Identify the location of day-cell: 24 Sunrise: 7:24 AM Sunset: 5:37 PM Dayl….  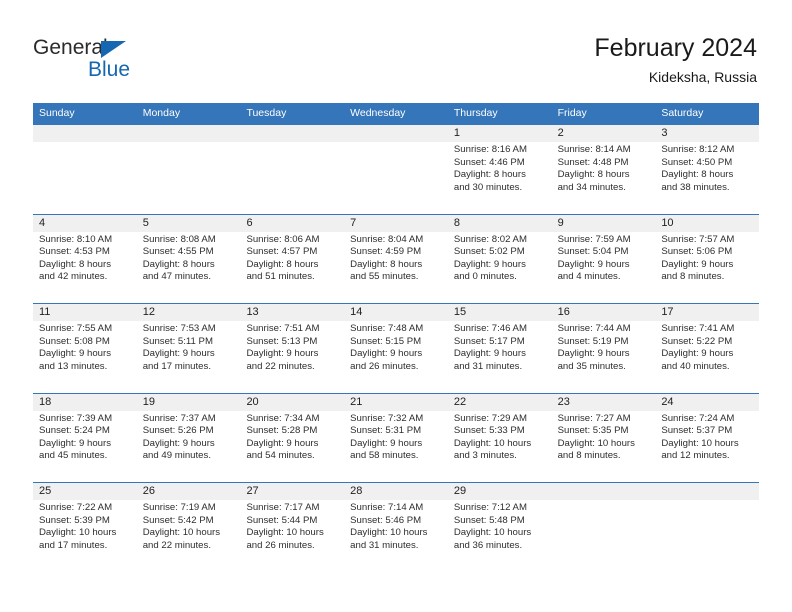
(707, 439).